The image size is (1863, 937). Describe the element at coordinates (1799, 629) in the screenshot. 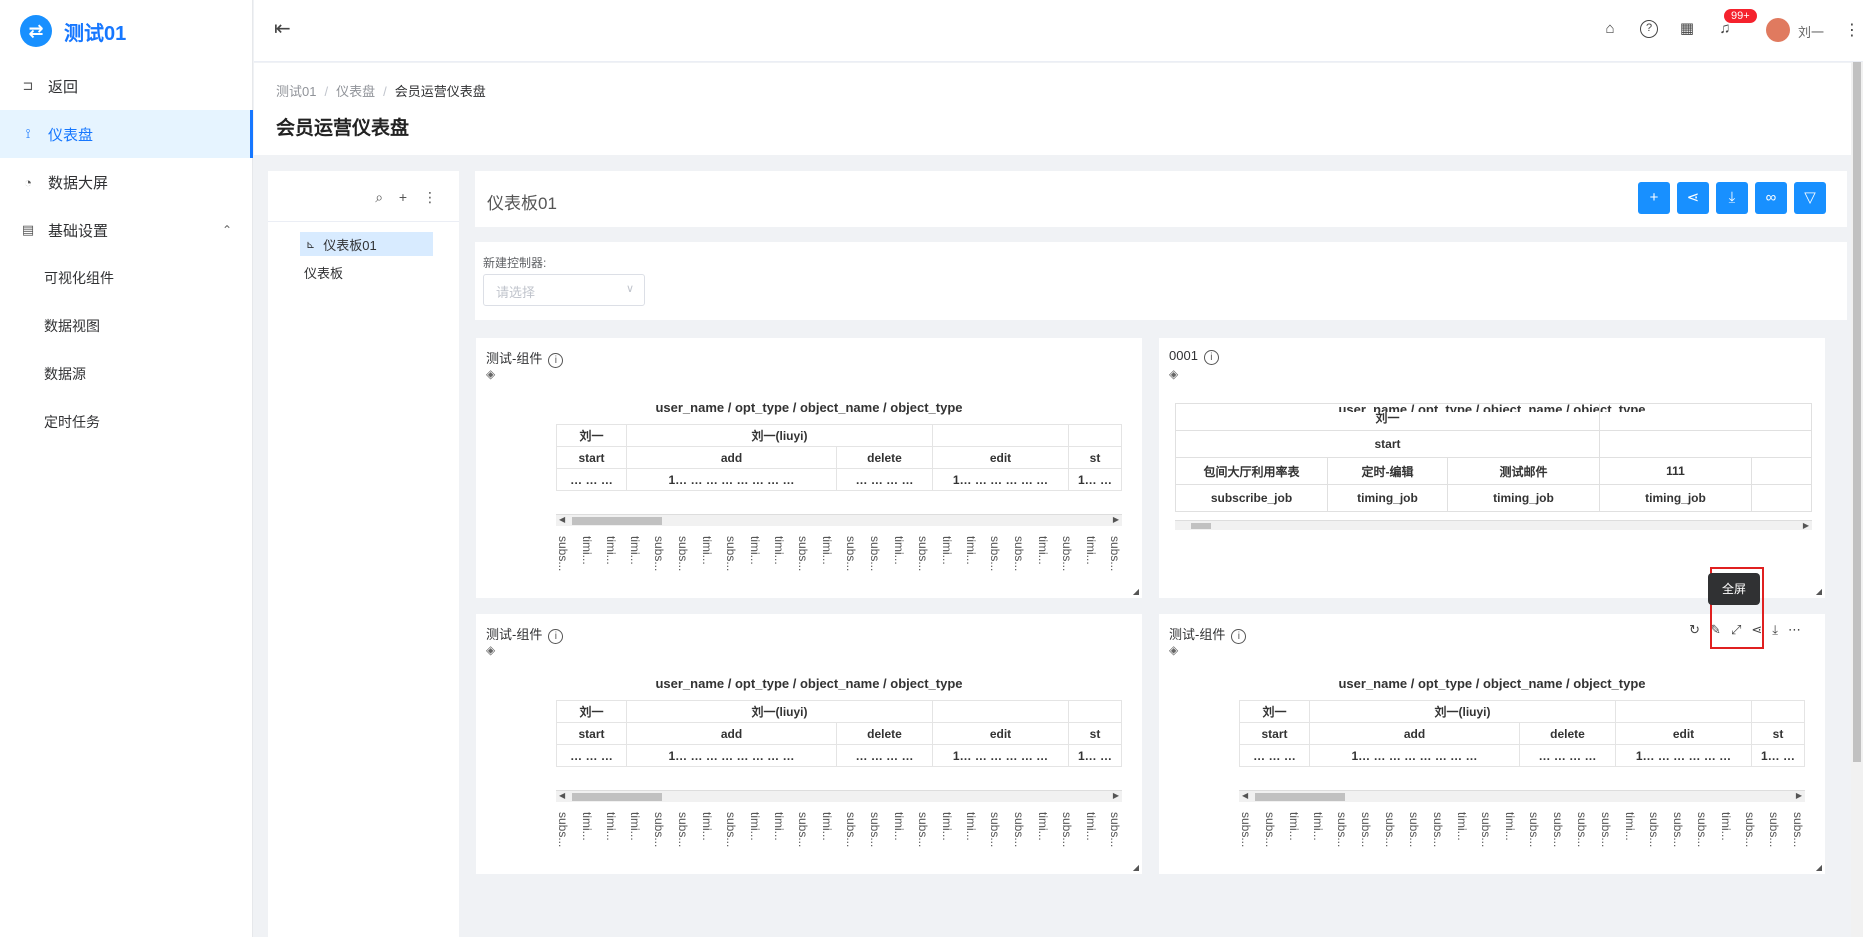

I see `more-icon: ⋯` at that location.